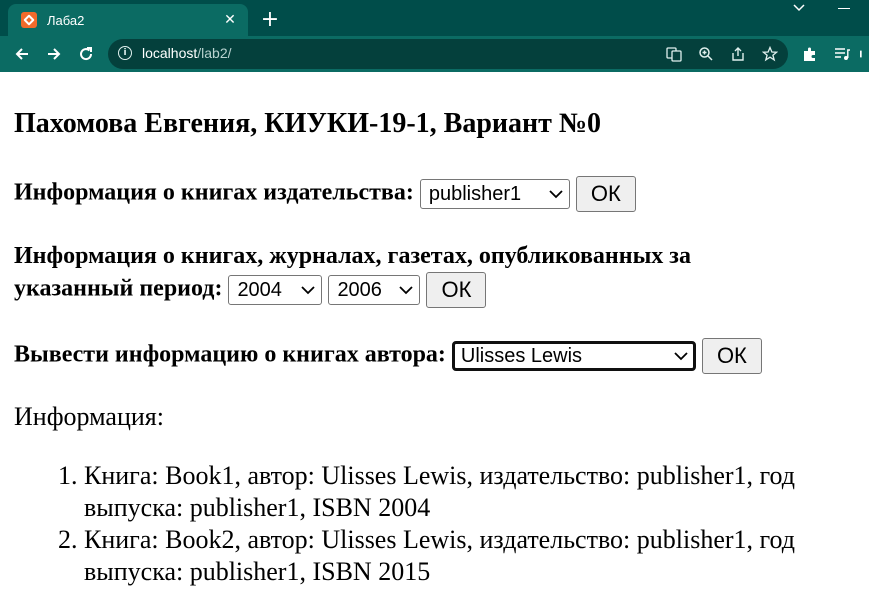  Describe the element at coordinates (864, 54) in the screenshot. I see `profile-icon` at that location.